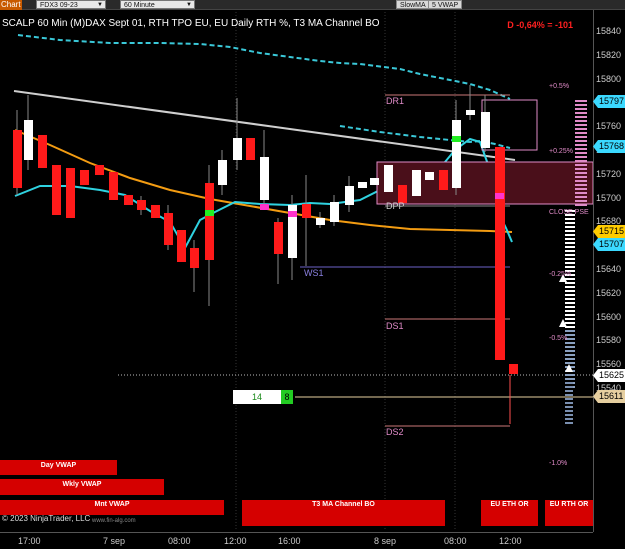 This screenshot has width=625, height=549. What do you see at coordinates (395, 101) in the screenshot?
I see `dr1-label: DR1` at bounding box center [395, 101].